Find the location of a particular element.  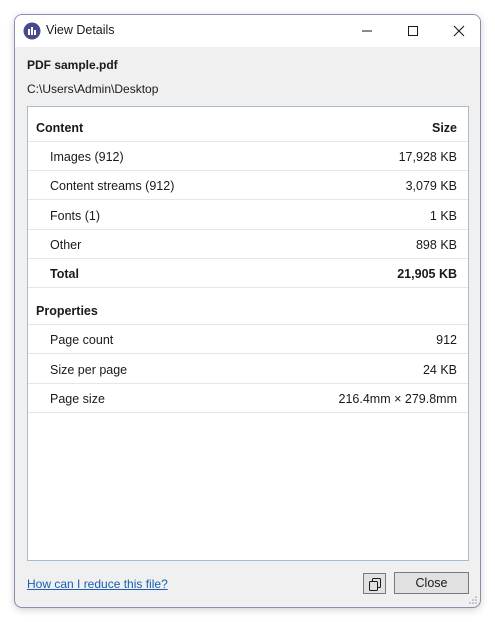

total-value: 21,905 KB is located at coordinates (427, 274).